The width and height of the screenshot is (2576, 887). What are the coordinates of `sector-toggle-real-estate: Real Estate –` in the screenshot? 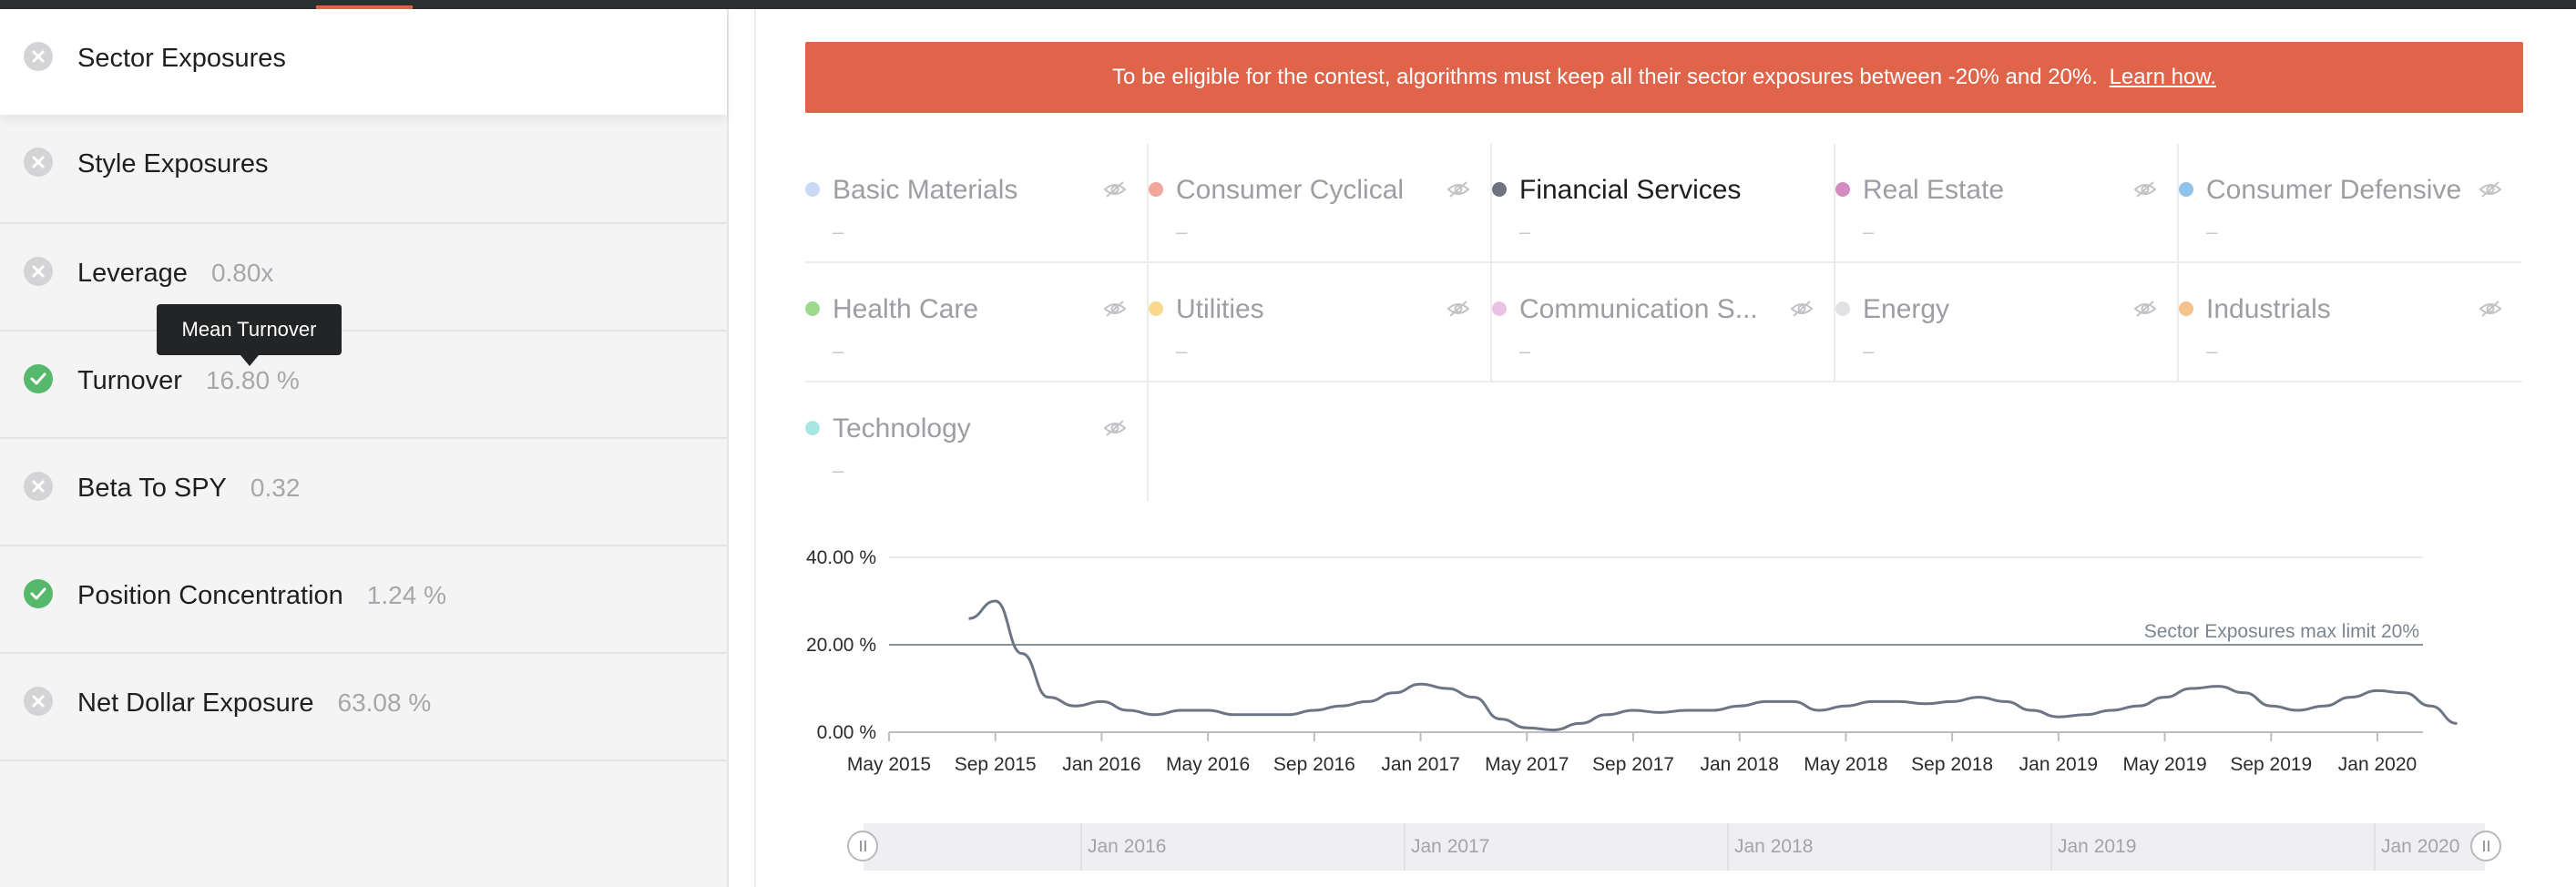 It's located at (2007, 203).